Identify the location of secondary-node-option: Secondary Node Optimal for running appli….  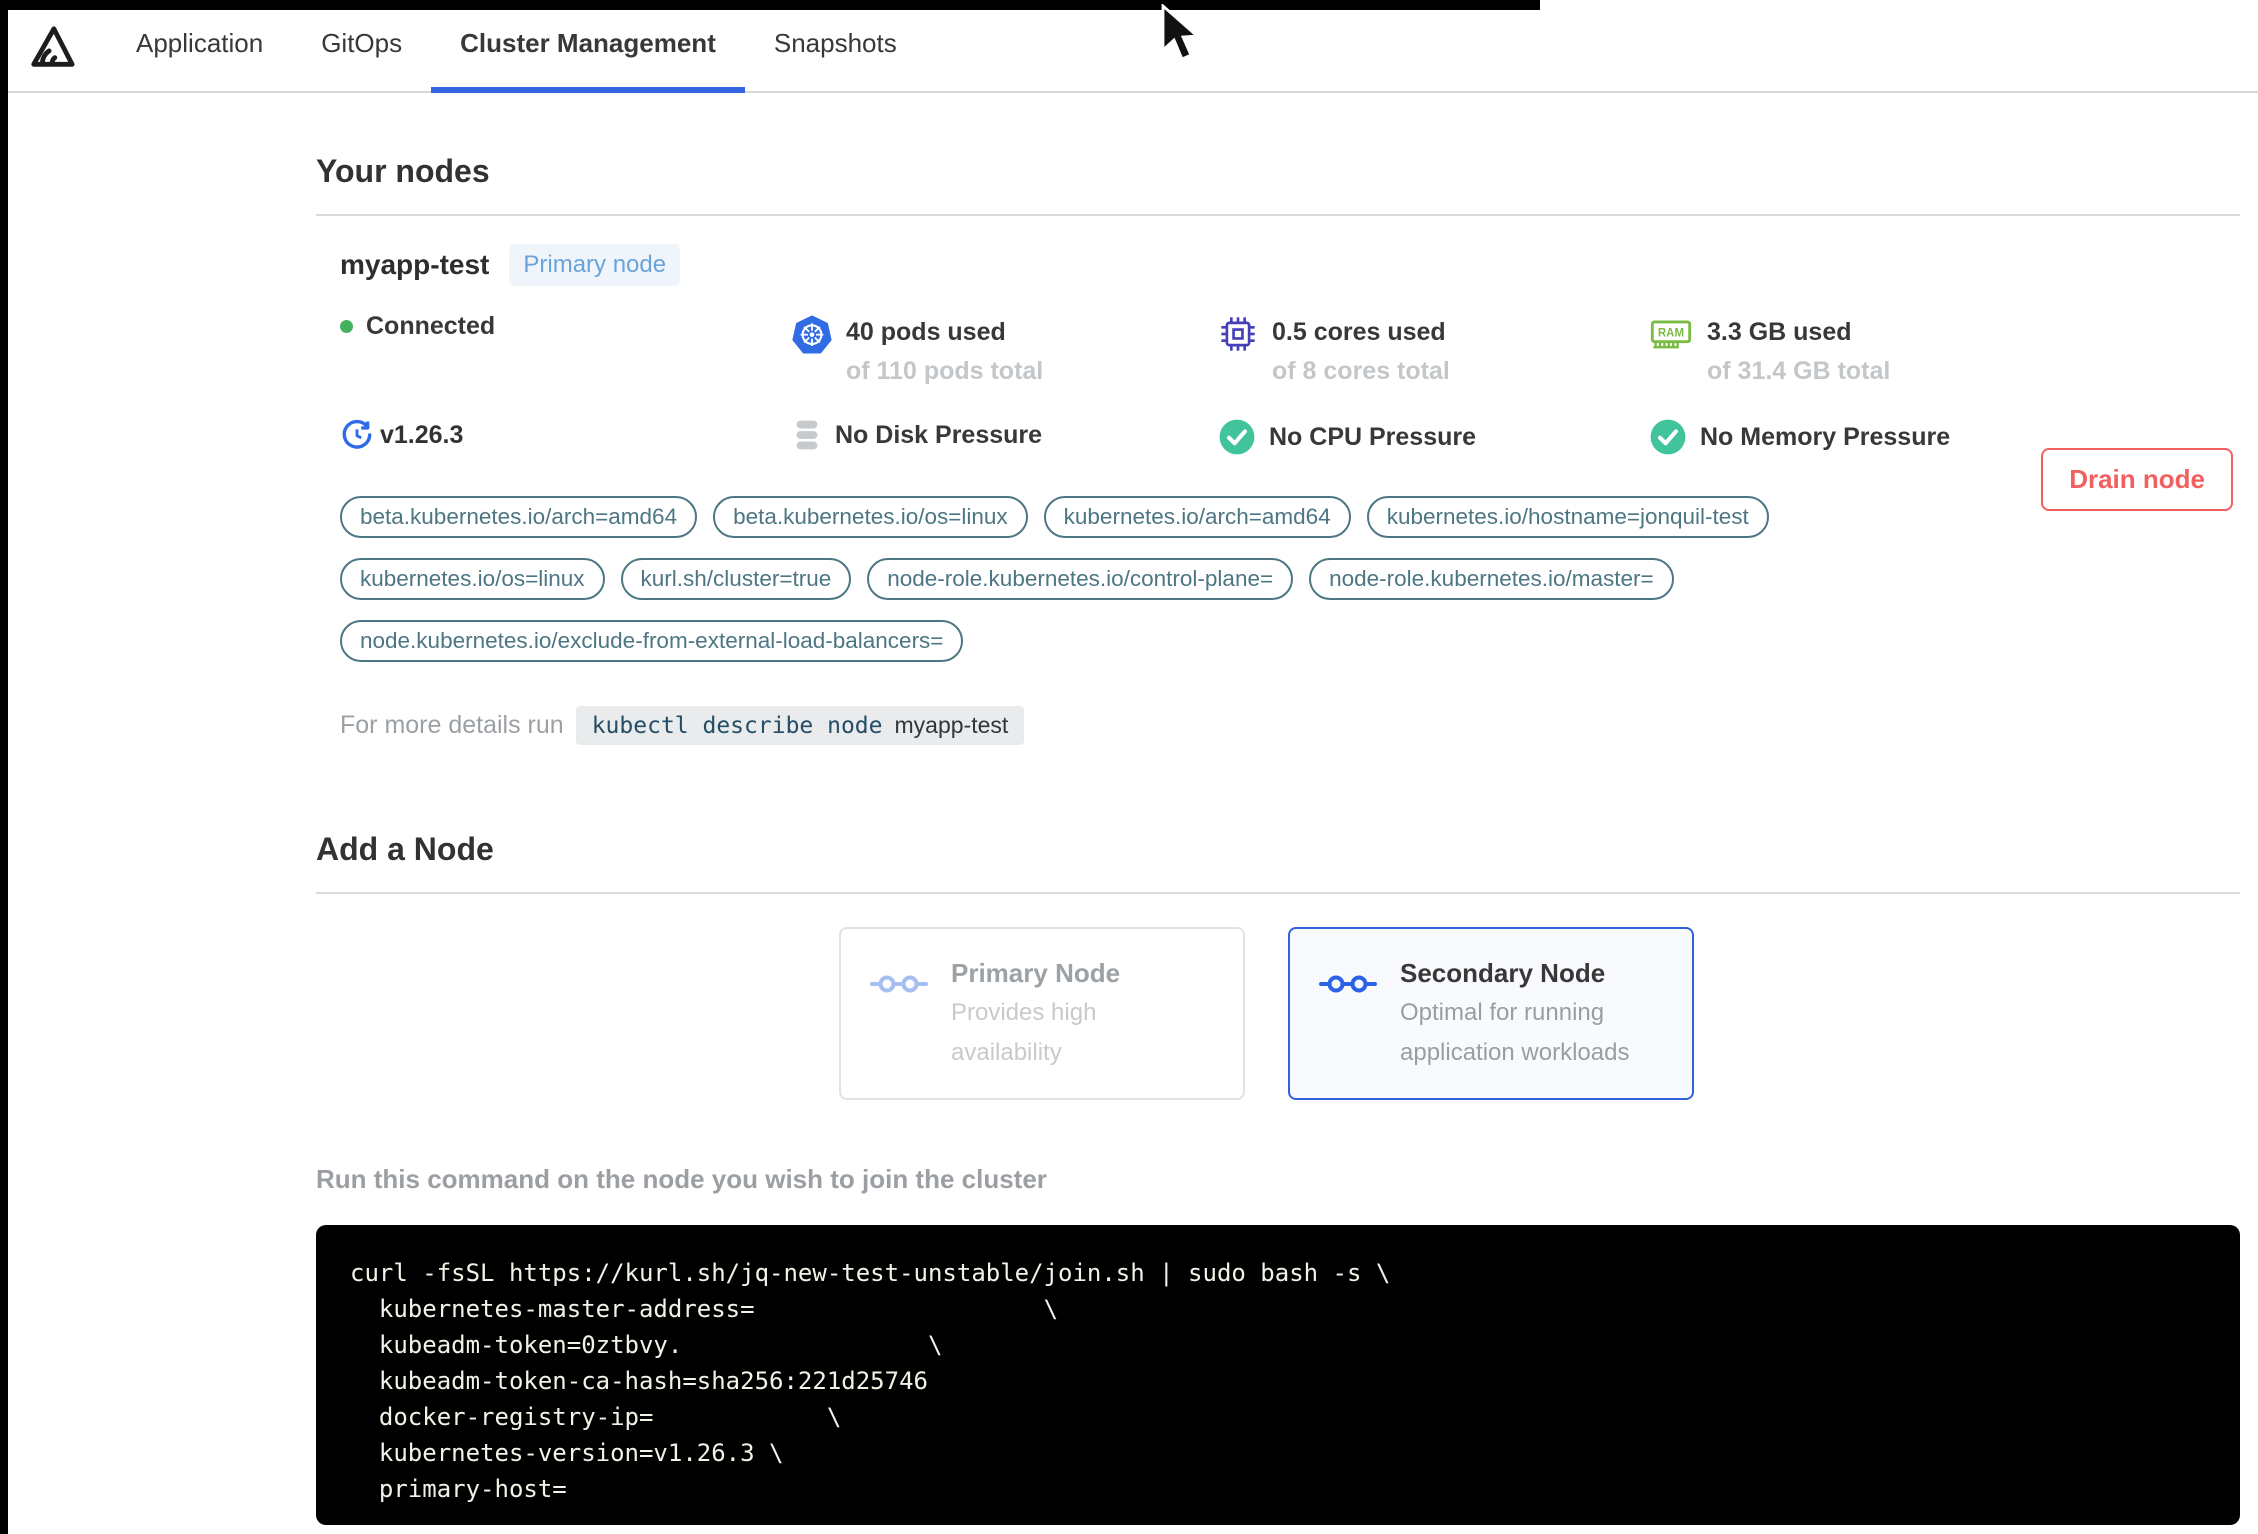
(1491, 1013).